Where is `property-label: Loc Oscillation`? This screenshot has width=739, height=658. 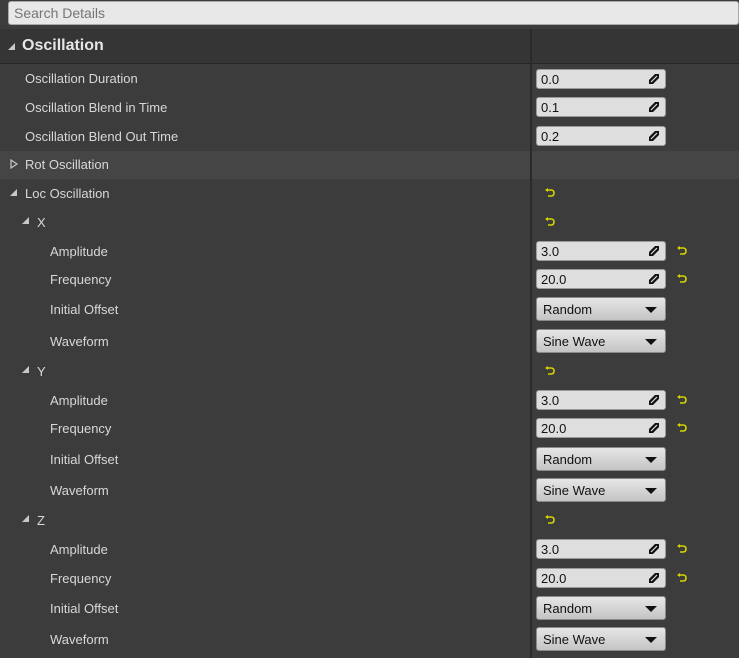 property-label: Loc Oscillation is located at coordinates (67, 193).